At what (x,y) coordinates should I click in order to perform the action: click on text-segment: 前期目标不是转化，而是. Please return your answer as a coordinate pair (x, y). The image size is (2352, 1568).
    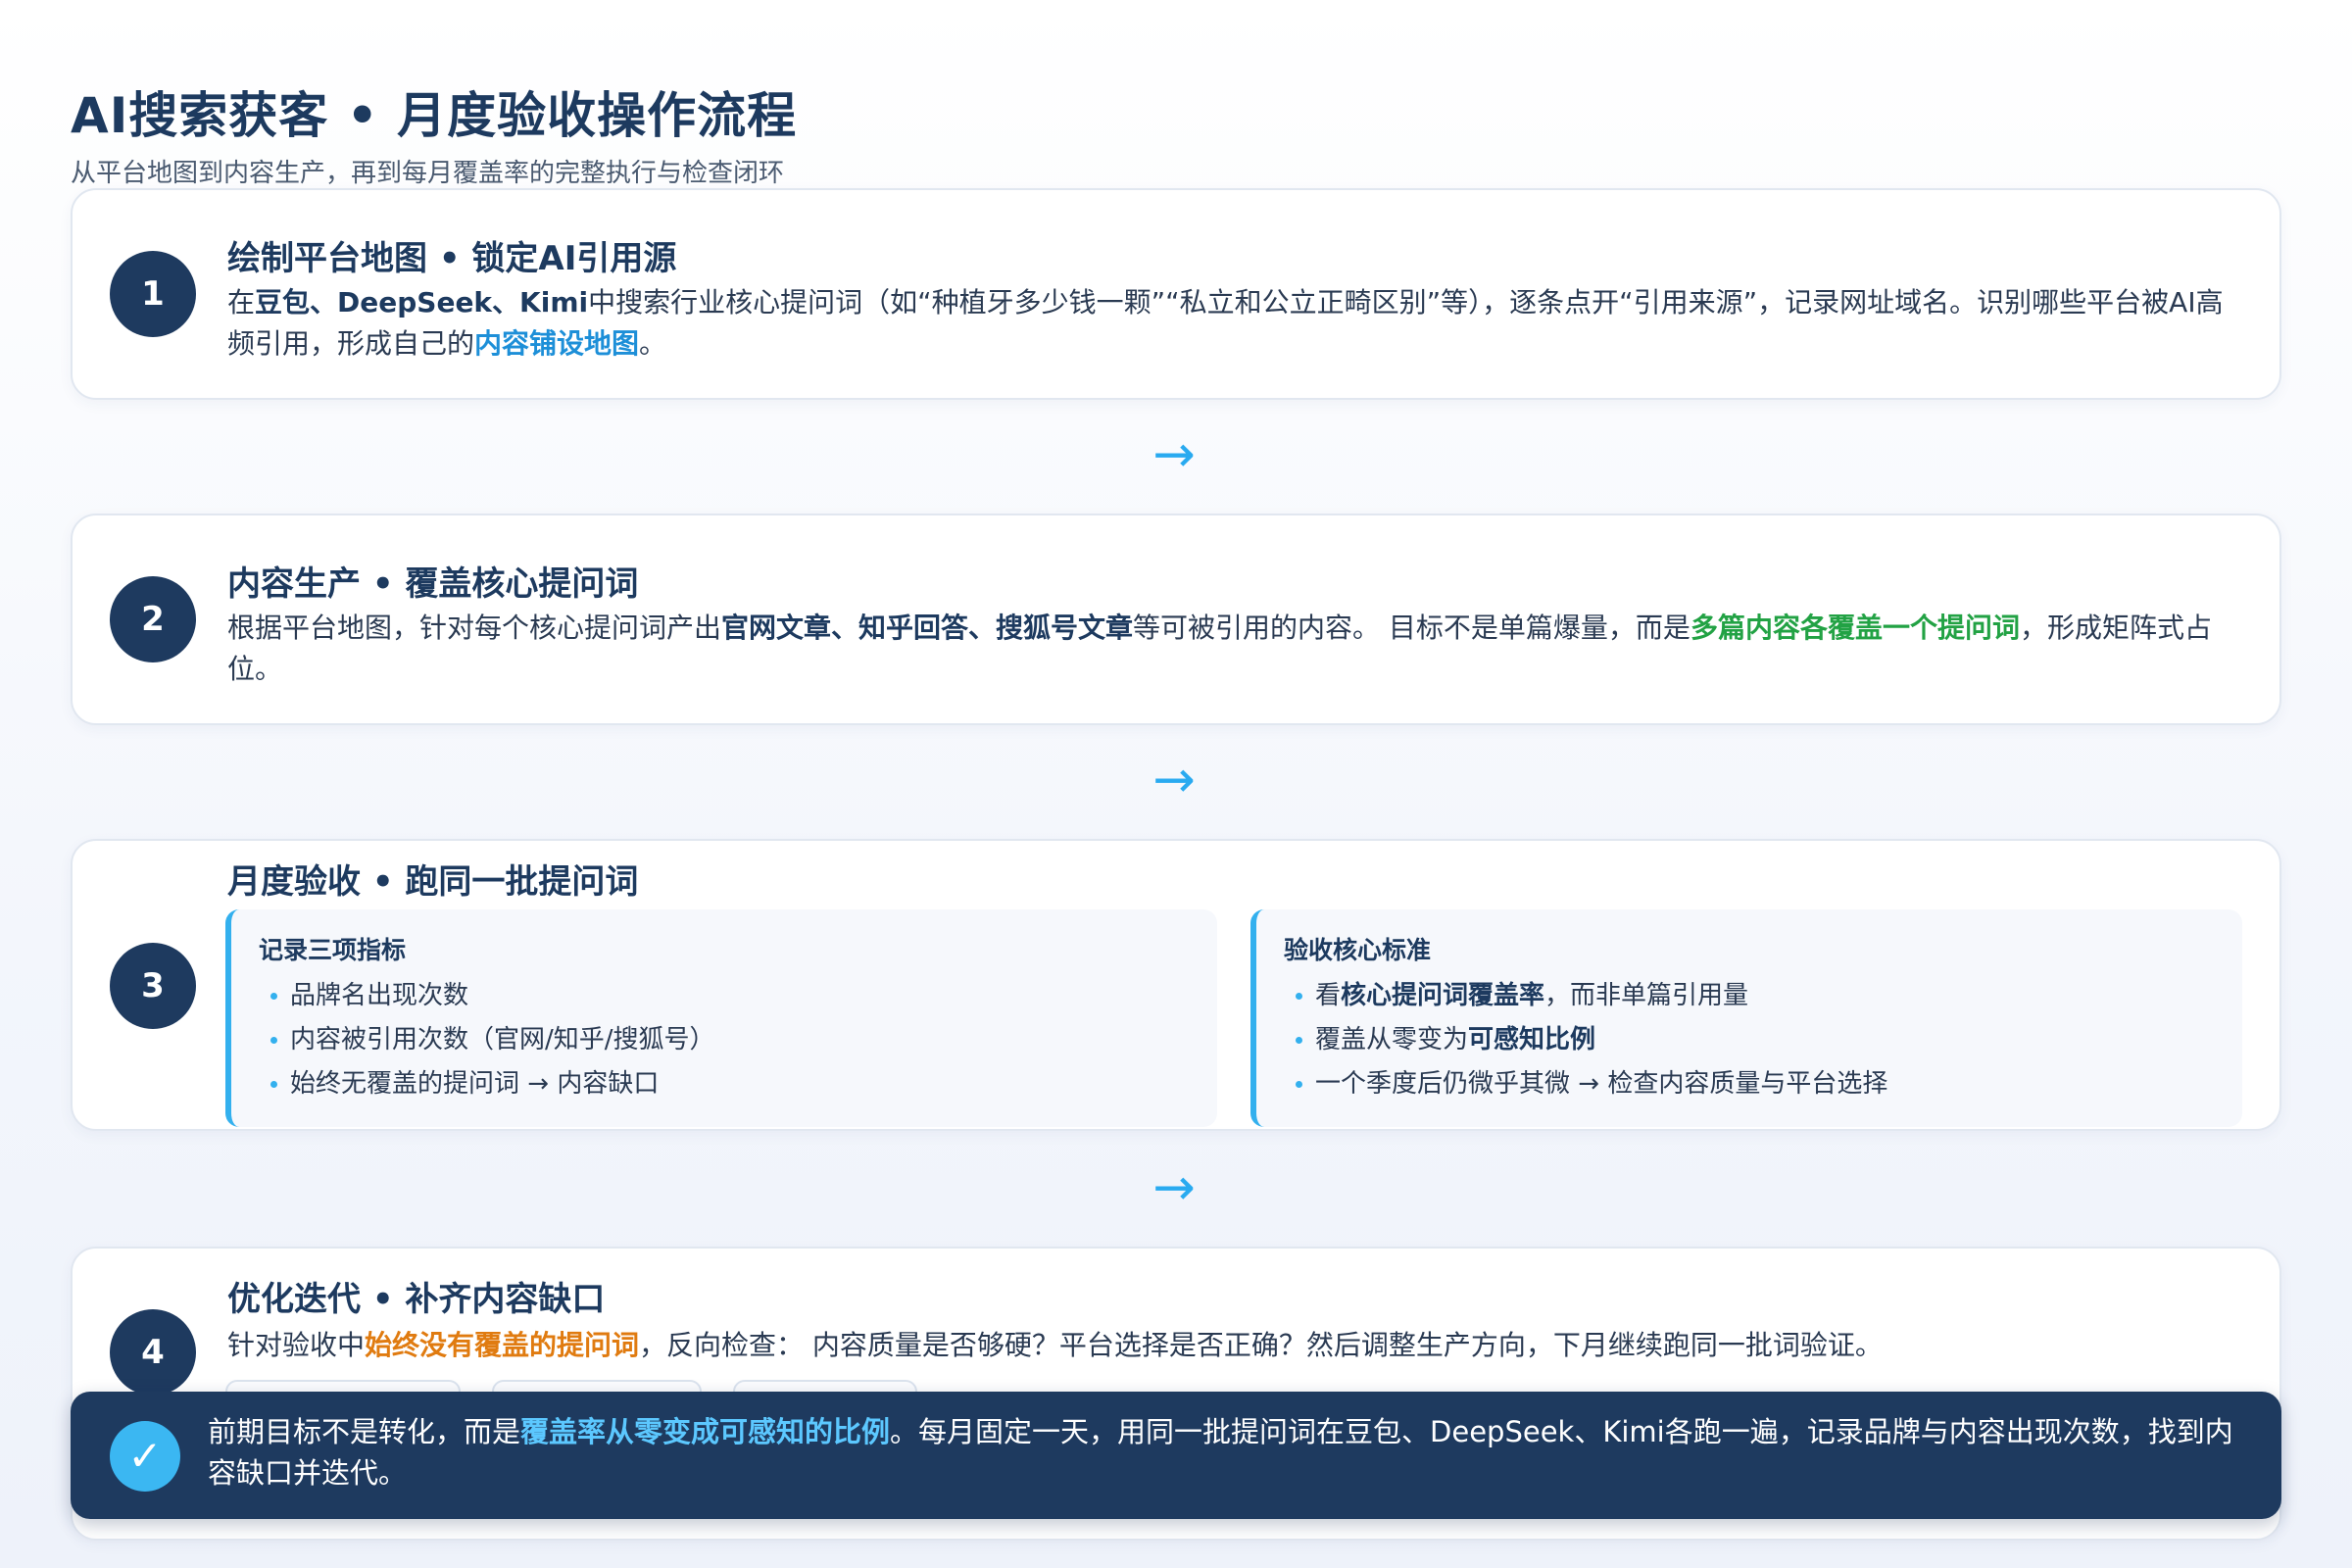
    Looking at the image, I should click on (364, 1431).